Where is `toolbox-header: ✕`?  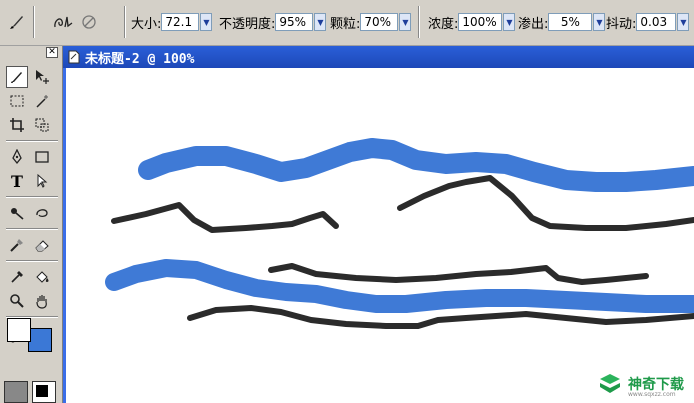 toolbox-header: ✕ is located at coordinates (31, 52).